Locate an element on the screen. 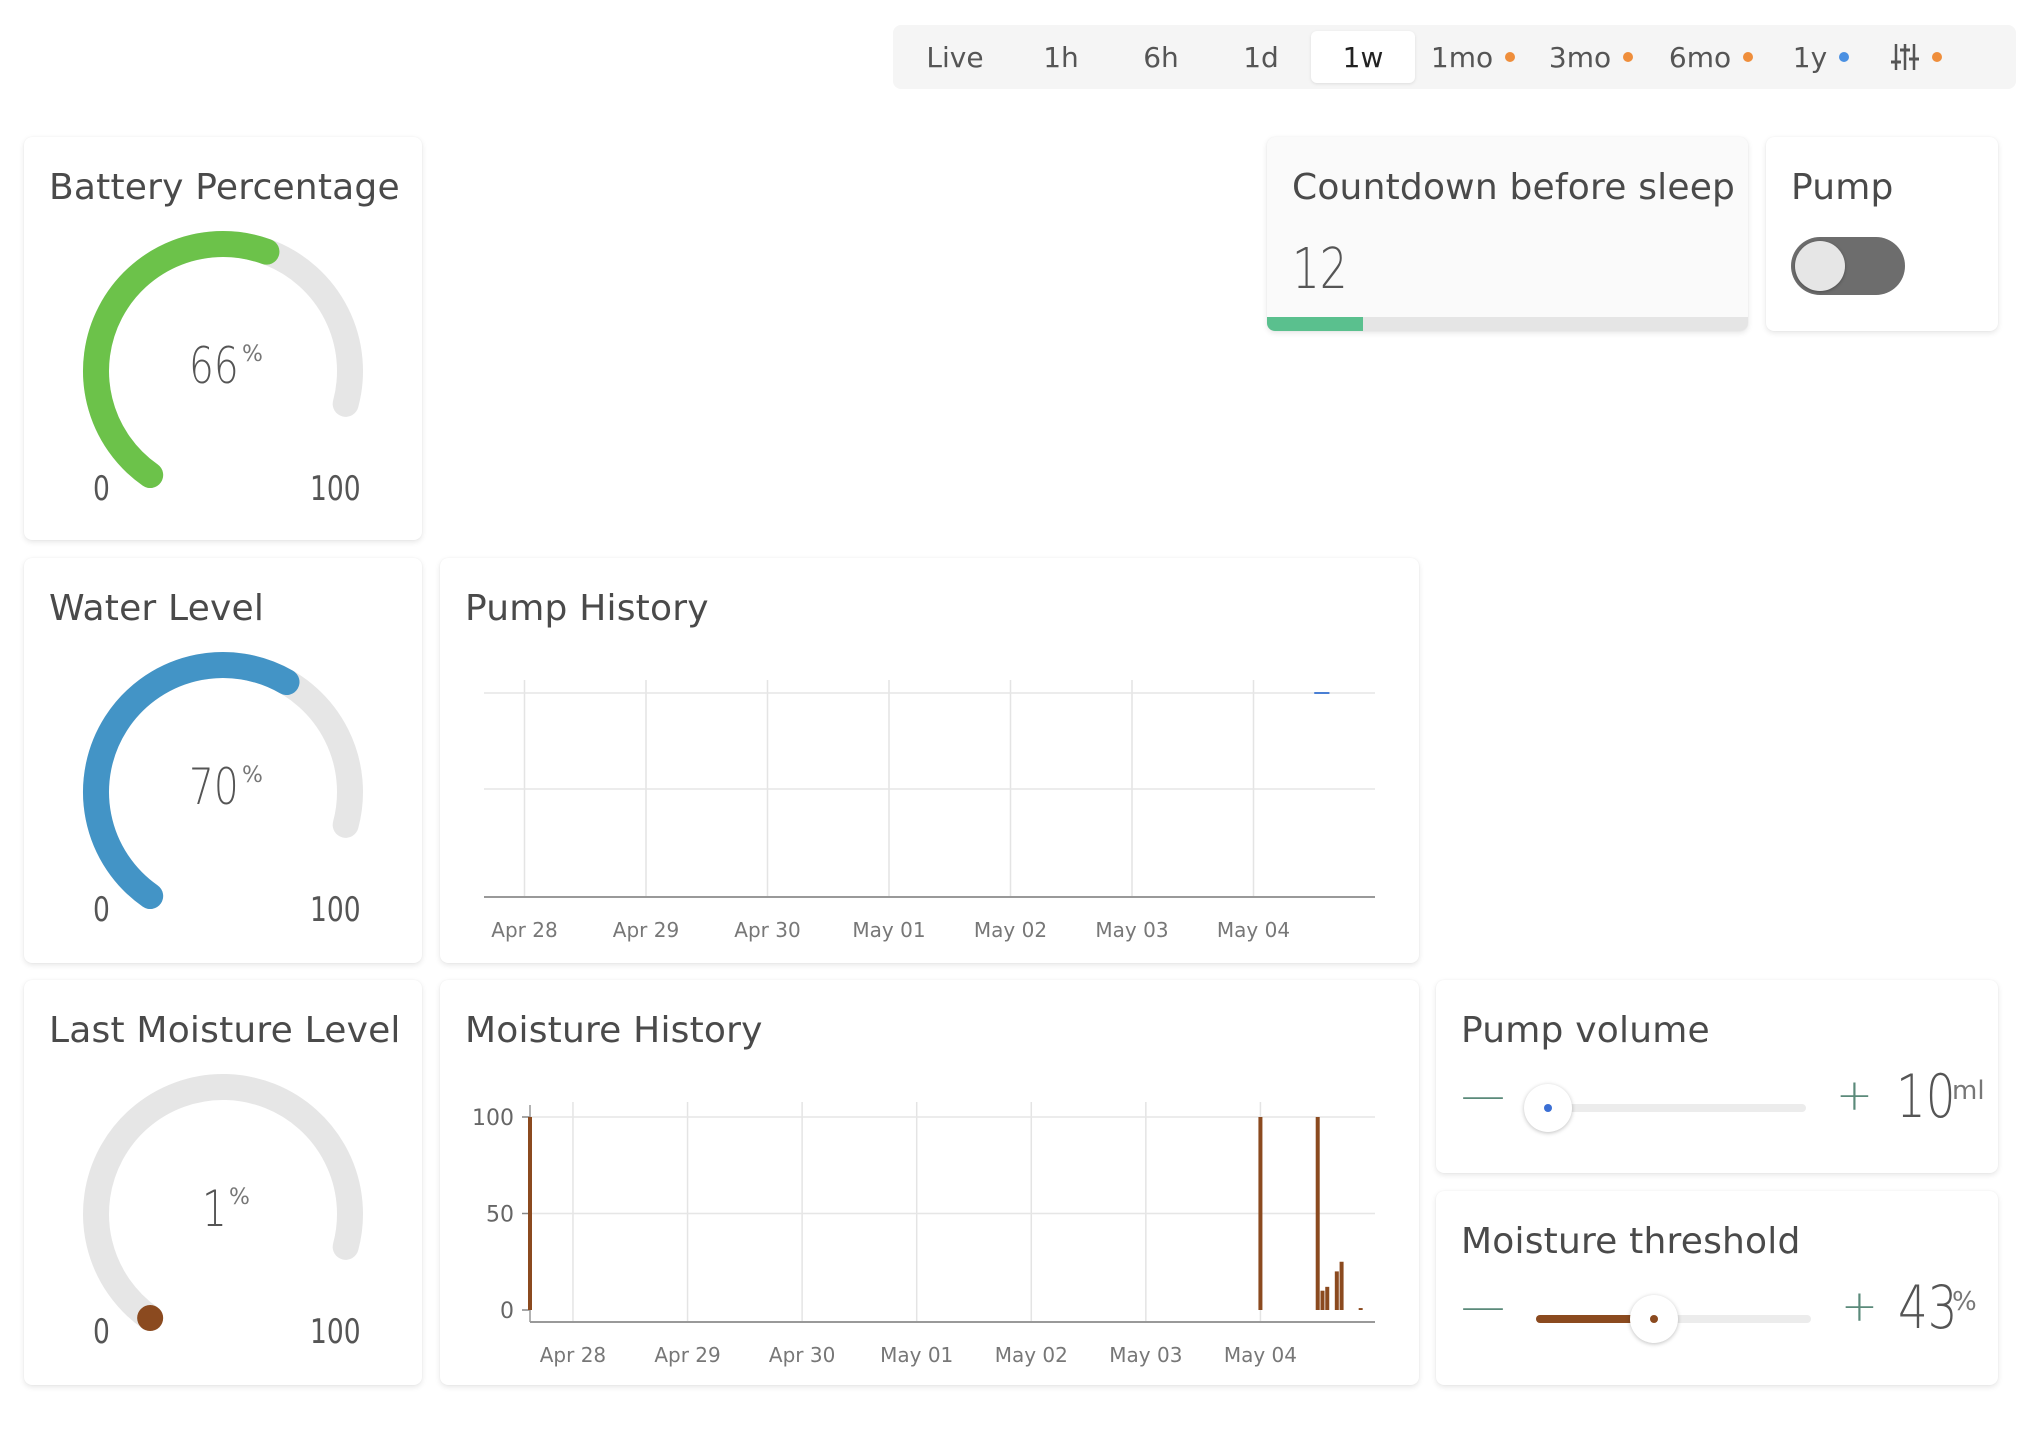 The image size is (2024, 1442). time-range-live: Live is located at coordinates (955, 57).